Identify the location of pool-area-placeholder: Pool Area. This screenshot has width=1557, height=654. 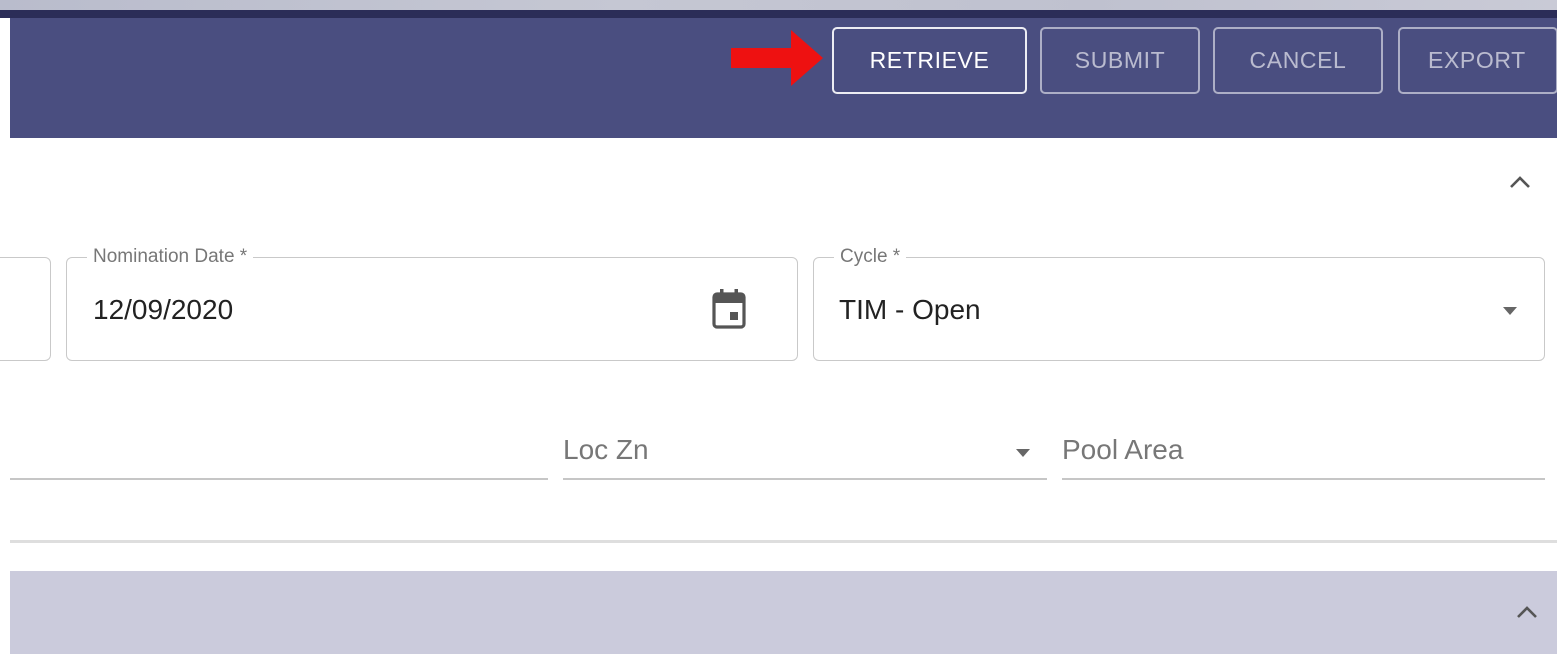
(1123, 449).